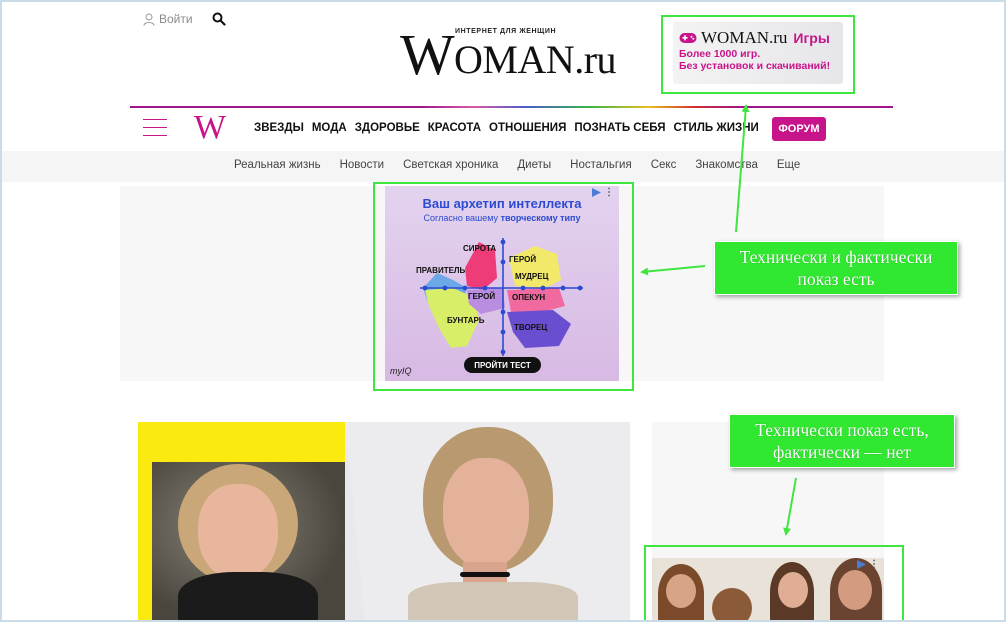 The height and width of the screenshot is (622, 1006). Describe the element at coordinates (450, 165) in the screenshot. I see `subnav-item-svetskaya-hronika: Светская хроника` at that location.